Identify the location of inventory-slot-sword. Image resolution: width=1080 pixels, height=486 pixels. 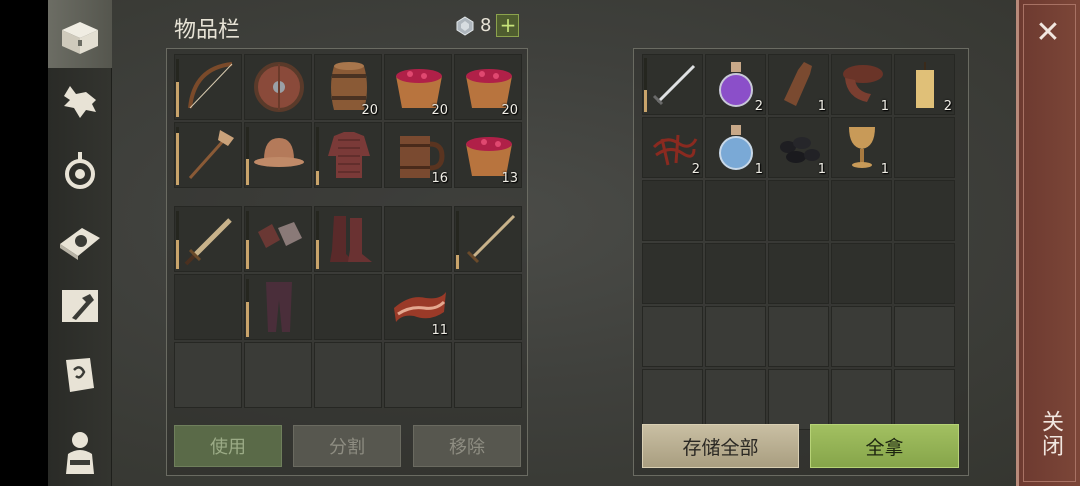
(208, 239).